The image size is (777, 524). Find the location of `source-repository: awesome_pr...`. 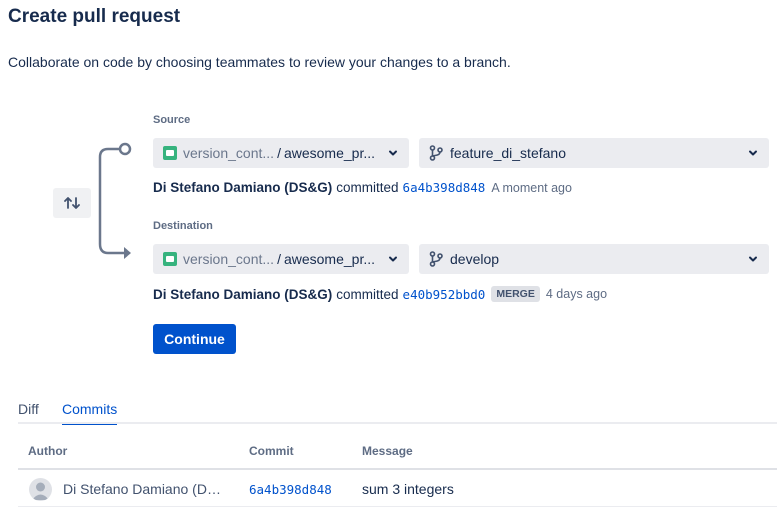

source-repository: awesome_pr... is located at coordinates (329, 153).